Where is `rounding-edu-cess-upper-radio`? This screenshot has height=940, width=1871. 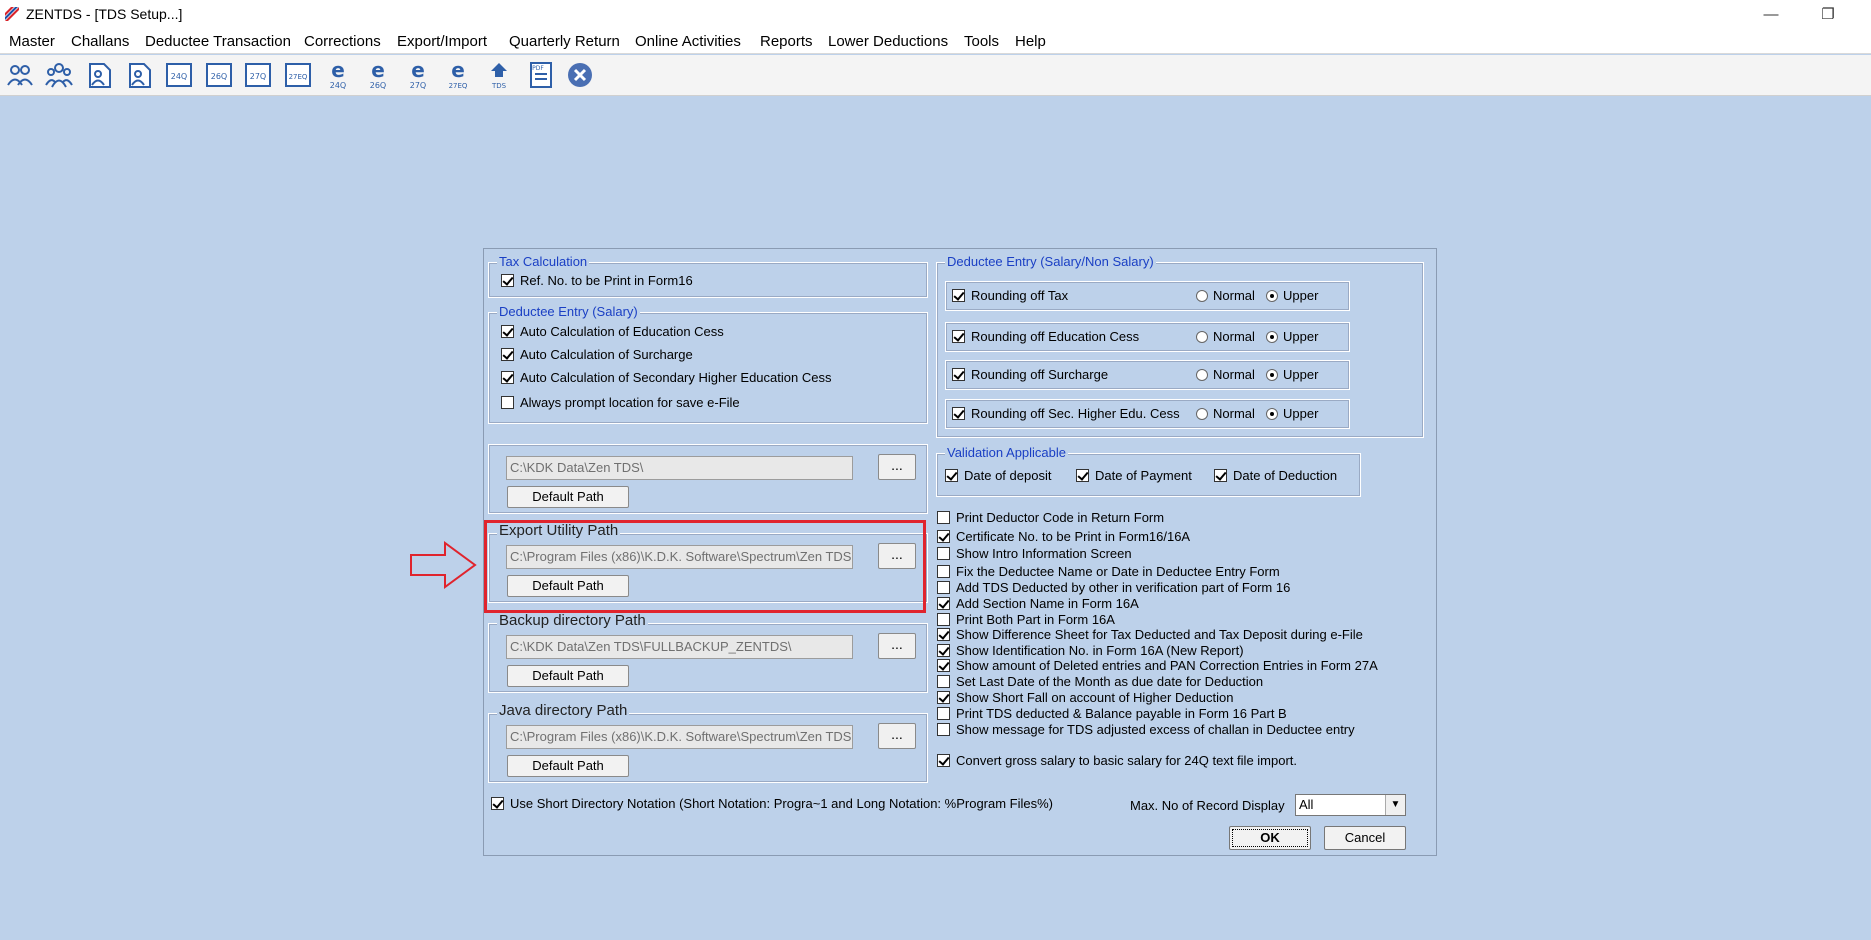
rounding-edu-cess-upper-radio is located at coordinates (1272, 337).